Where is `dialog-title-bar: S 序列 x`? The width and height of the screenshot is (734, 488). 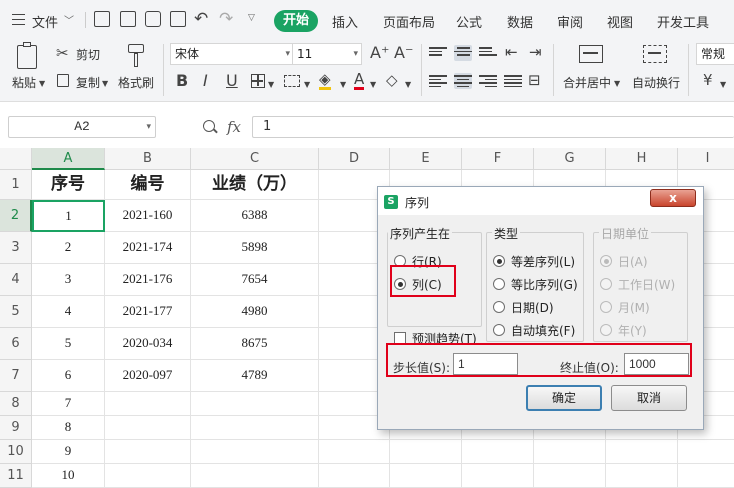
dialog-title-bar: S 序列 x is located at coordinates (540, 201).